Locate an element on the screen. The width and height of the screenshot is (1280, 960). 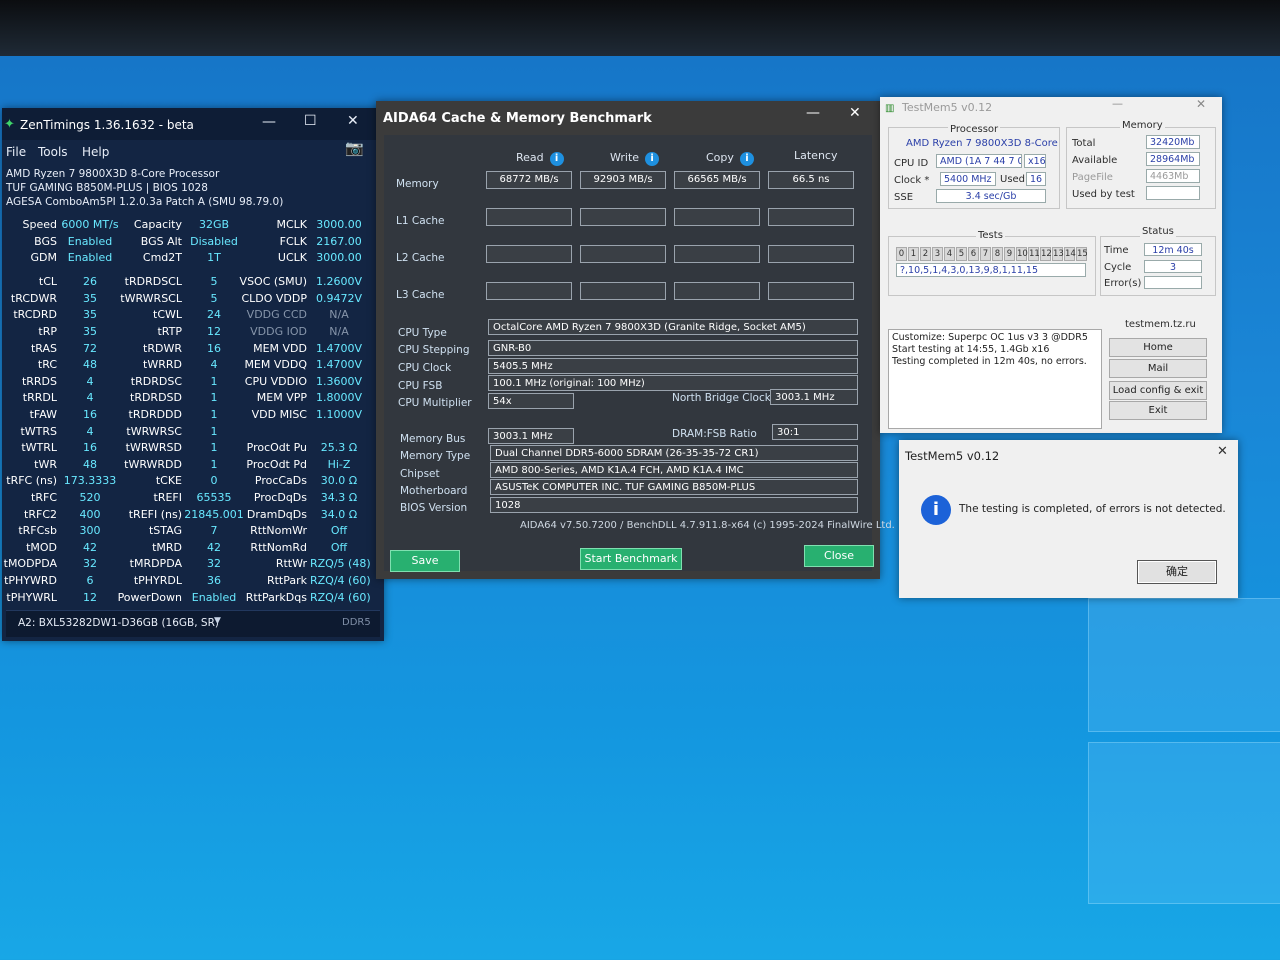
close-benchmark-button: Close is located at coordinates (839, 556).